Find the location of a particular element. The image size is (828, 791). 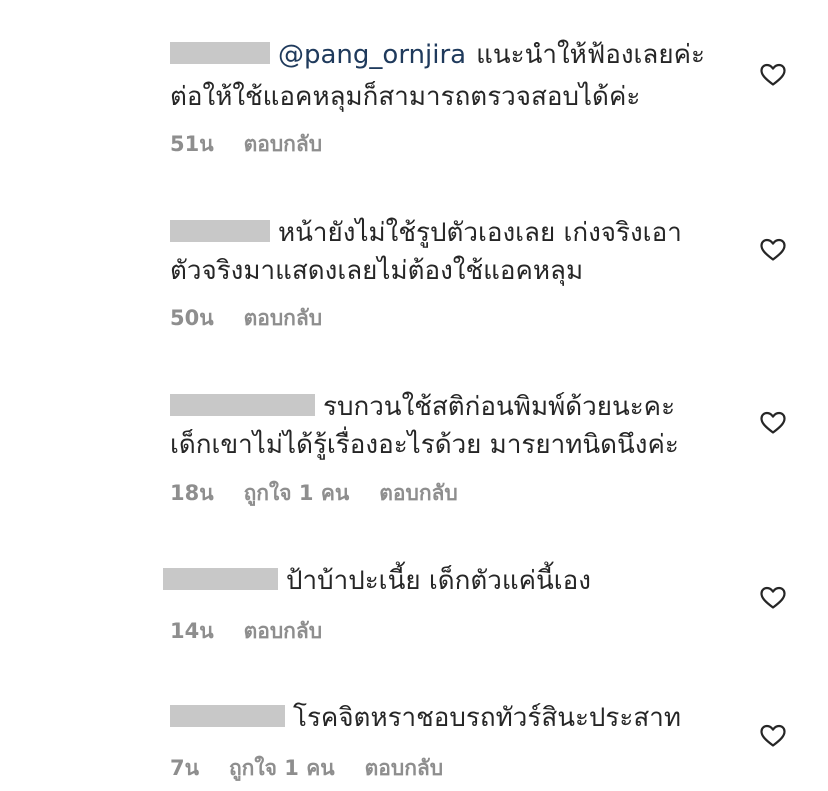

comment-time: 7น is located at coordinates (184, 768).